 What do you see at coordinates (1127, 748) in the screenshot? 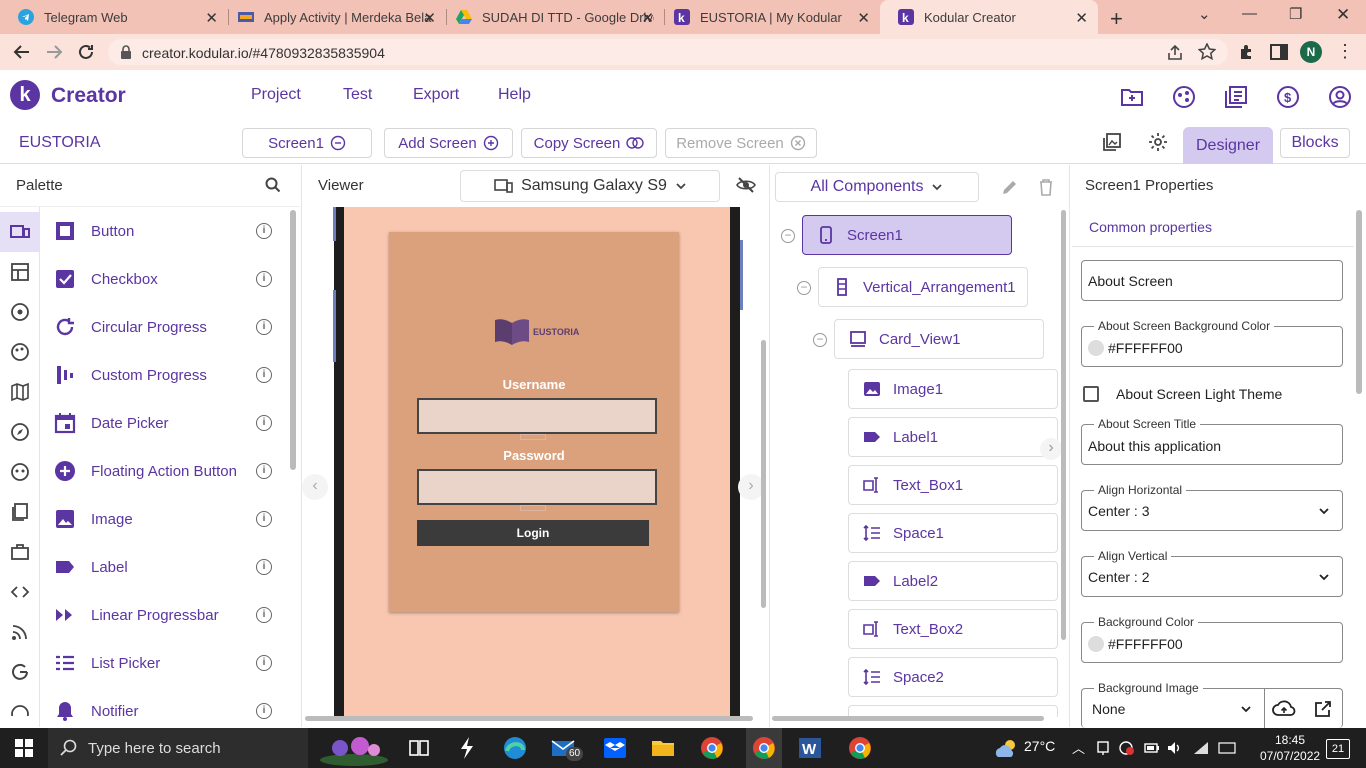
I see `antivirus-icon` at bounding box center [1127, 748].